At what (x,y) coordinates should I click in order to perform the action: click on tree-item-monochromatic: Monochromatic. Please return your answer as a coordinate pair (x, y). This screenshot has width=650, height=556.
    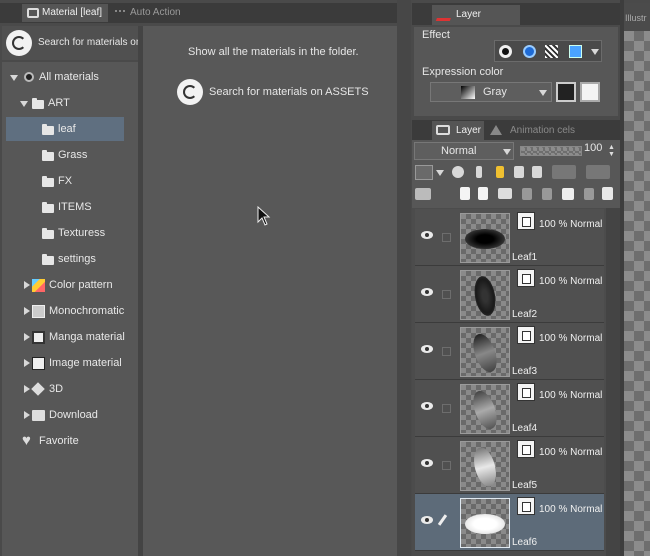
    Looking at the image, I should click on (70, 311).